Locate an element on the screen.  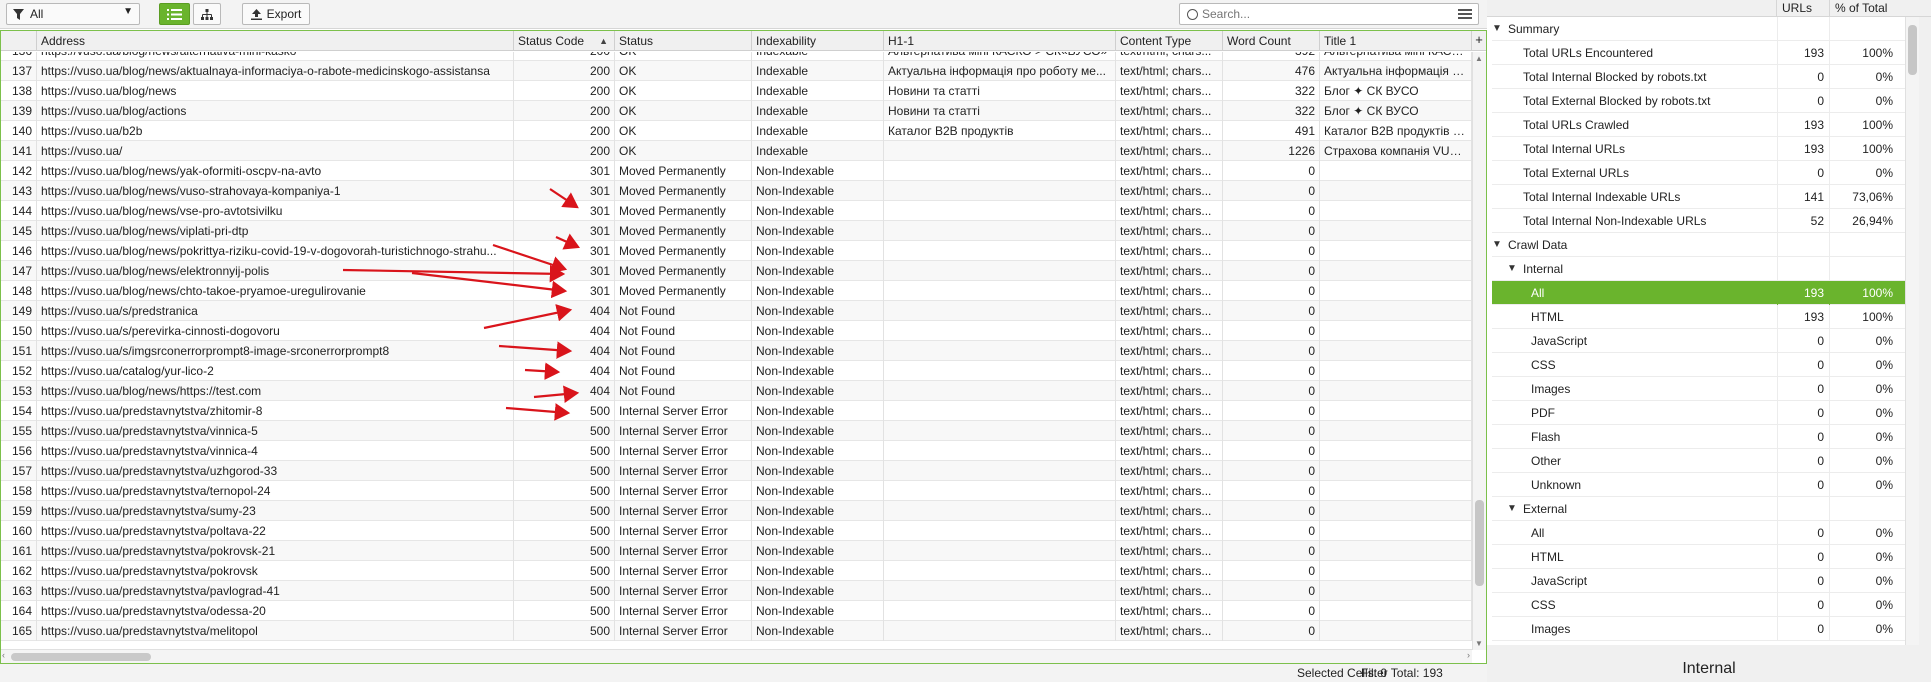
cell-status-code: 404 is located at coordinates (564, 331).